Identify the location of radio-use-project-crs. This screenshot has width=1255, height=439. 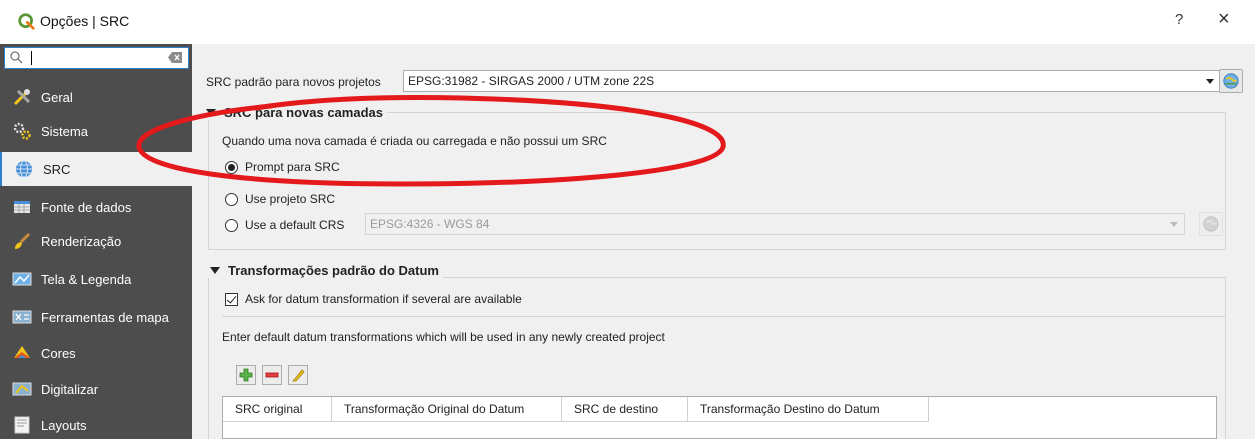
(231, 199).